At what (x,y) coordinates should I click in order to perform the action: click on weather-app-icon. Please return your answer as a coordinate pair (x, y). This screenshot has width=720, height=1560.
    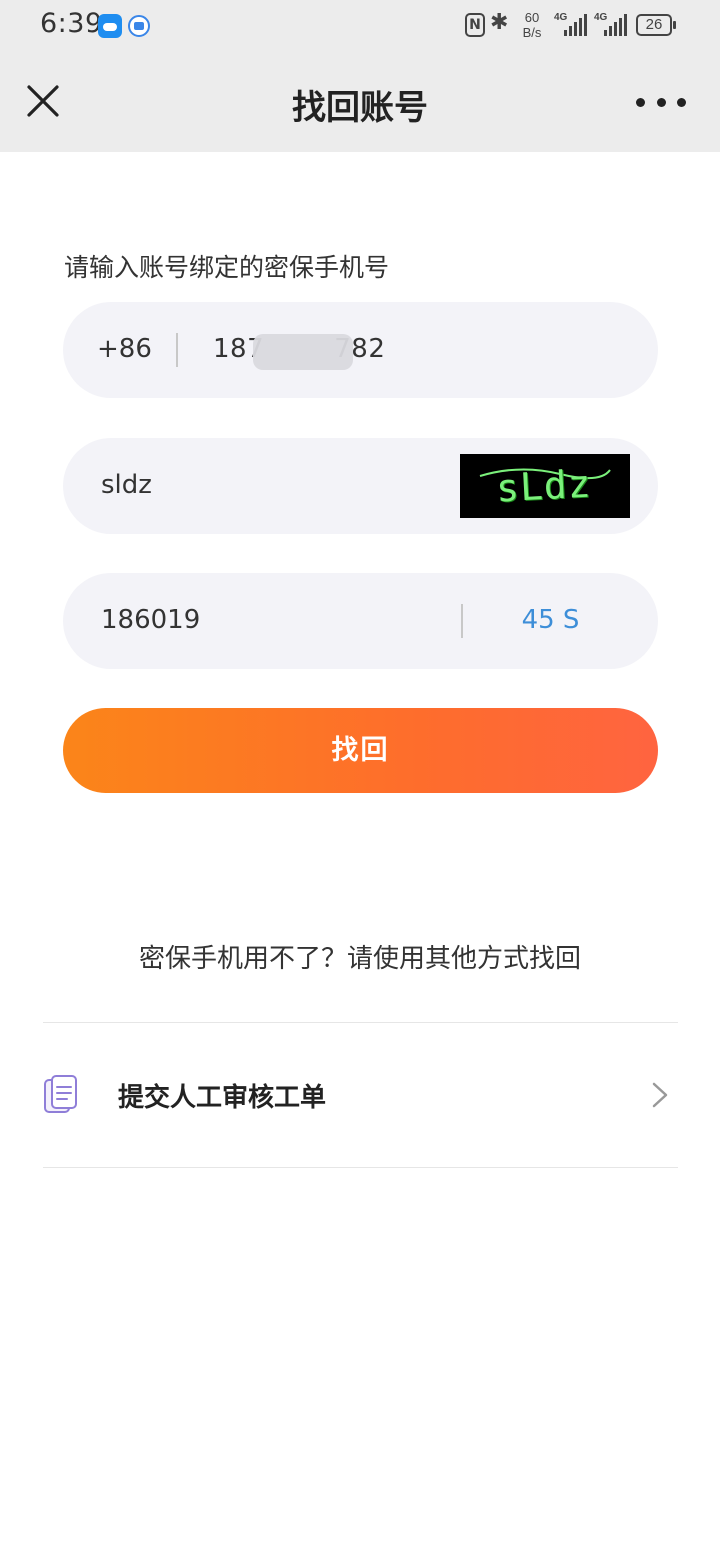
    Looking at the image, I should click on (110, 26).